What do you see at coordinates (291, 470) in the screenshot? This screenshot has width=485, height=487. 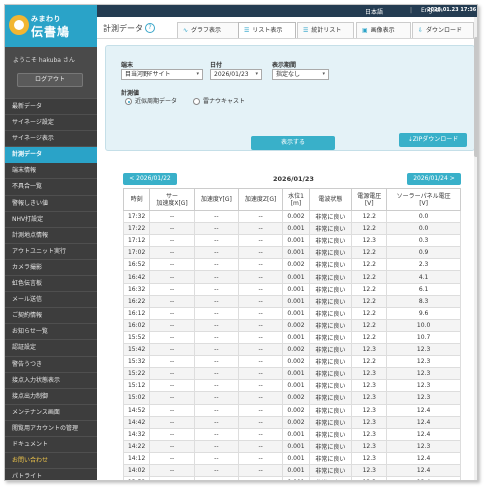 I see `table-row: 14:02 -- -- -- 0.001 非常に良い 12.3 12.4` at bounding box center [291, 470].